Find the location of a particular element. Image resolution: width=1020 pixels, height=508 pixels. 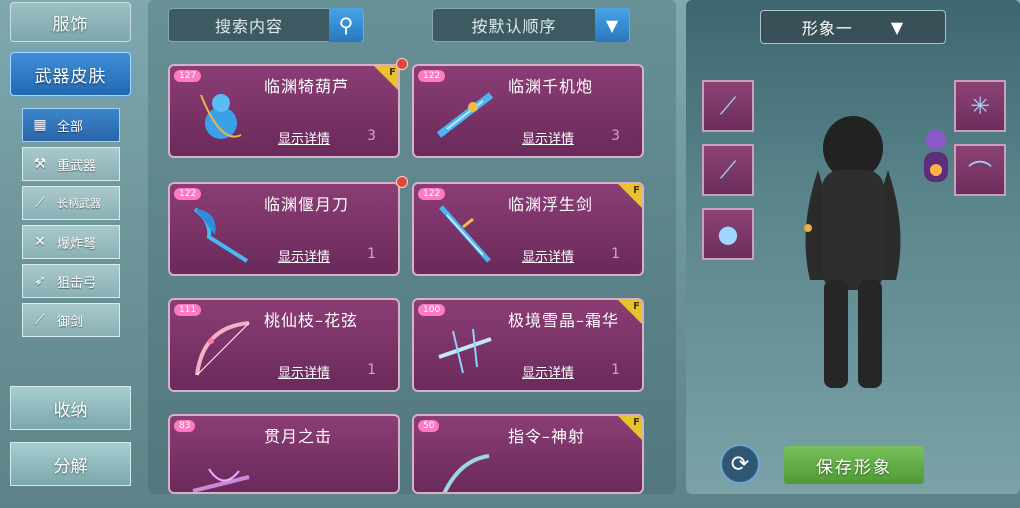

equip-slot: ⌒ is located at coordinates (980, 170).